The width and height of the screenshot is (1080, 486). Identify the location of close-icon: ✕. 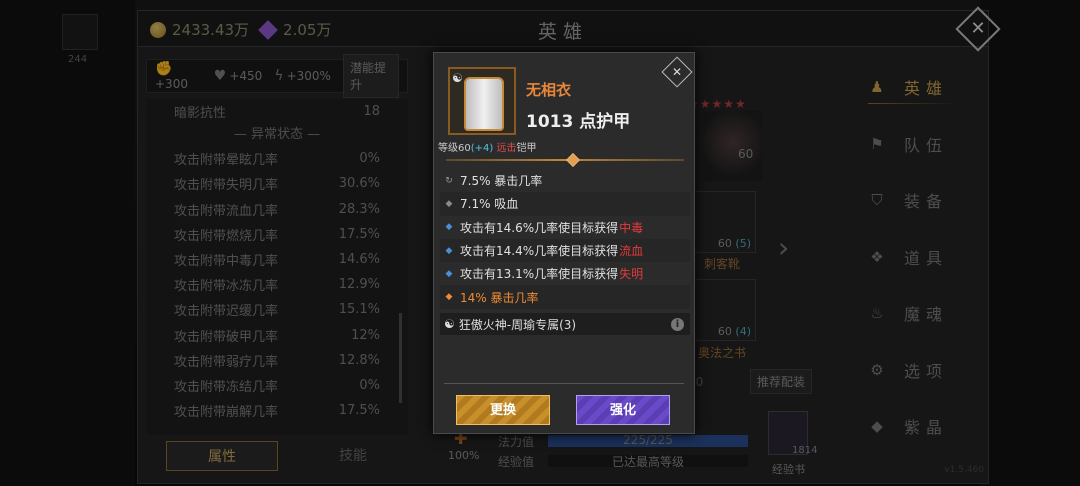
(677, 72).